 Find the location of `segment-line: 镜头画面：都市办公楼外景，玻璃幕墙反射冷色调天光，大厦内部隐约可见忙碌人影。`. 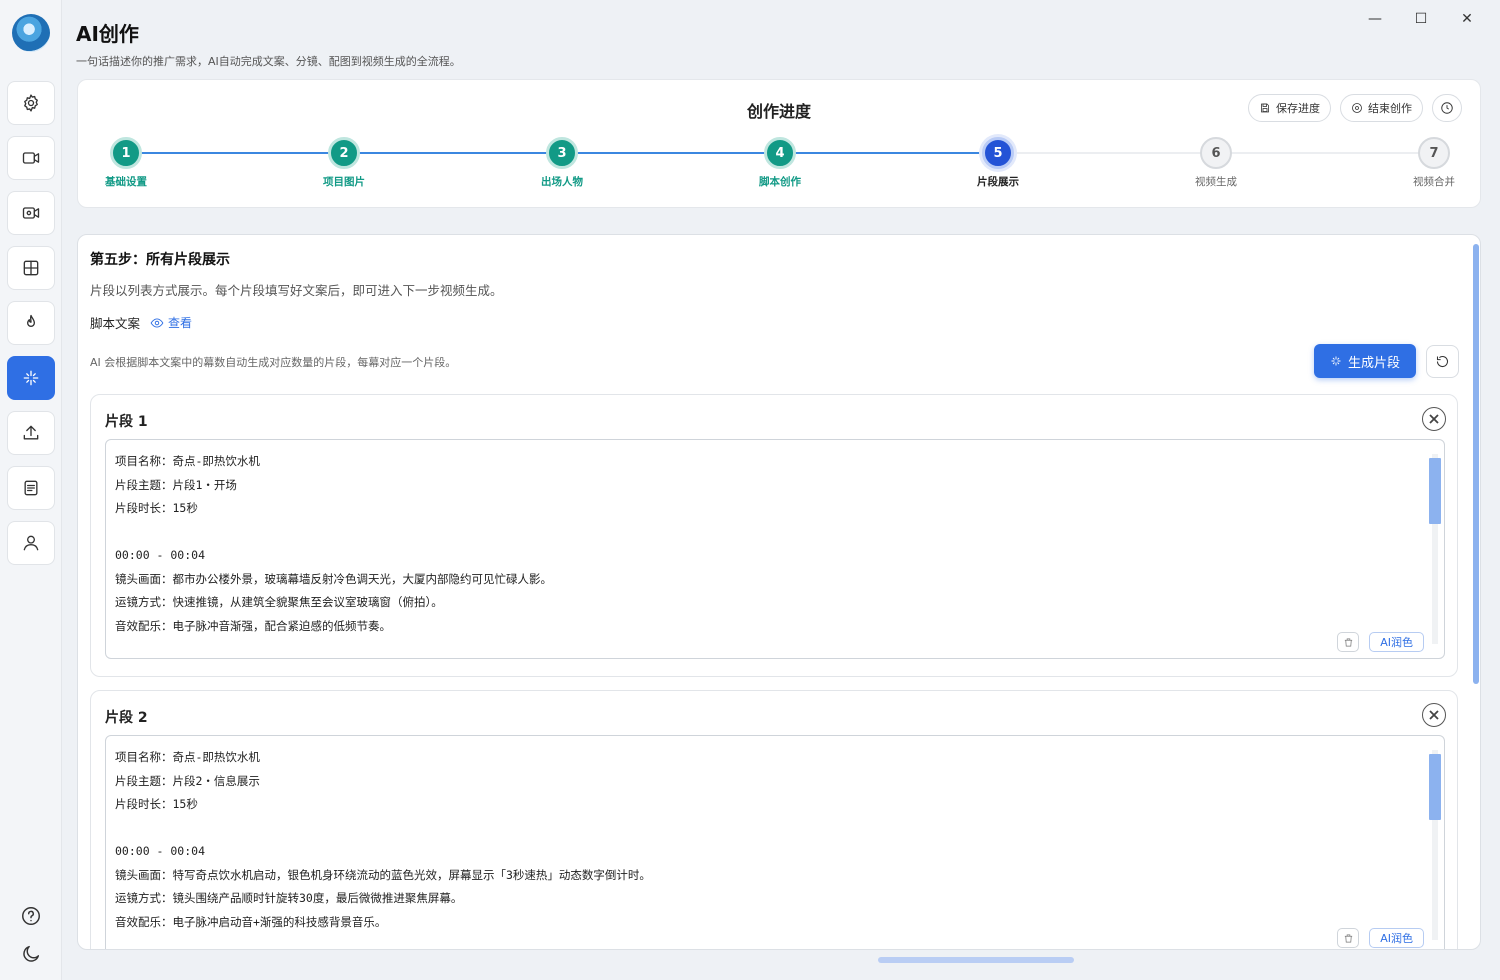

segment-line: 镜头画面：都市办公楼外景，玻璃幕墙反射冷色调天光，大厦内部隐约可见忙碌人影。 is located at coordinates (333, 578).